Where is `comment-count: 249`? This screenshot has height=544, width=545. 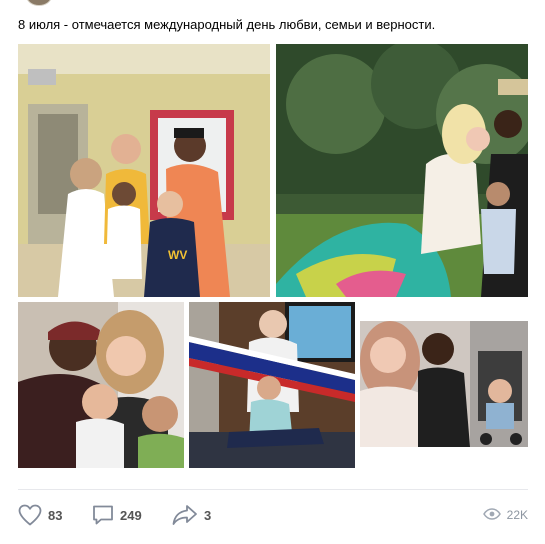
comment-count: 249 is located at coordinates (131, 515).